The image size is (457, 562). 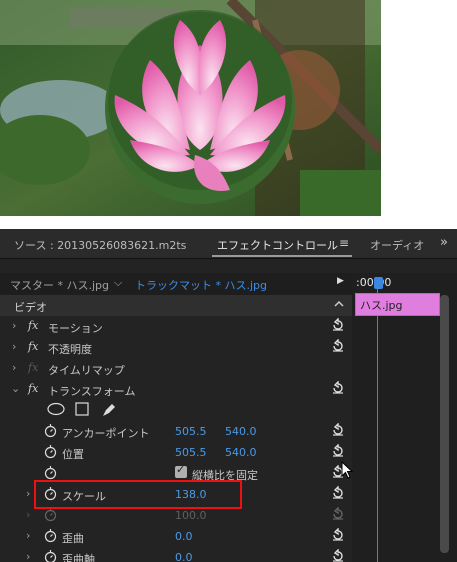 I want to click on ellipse-mask-icon, so click(x=56, y=409).